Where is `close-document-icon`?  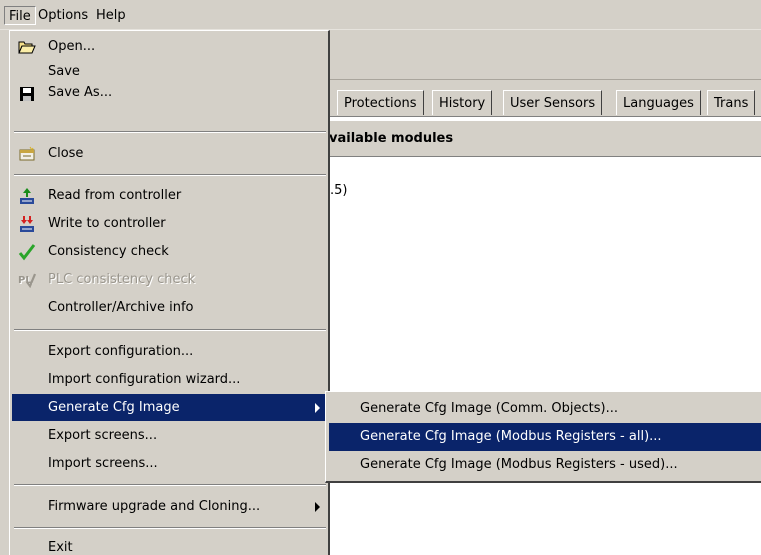 close-document-icon is located at coordinates (27, 154).